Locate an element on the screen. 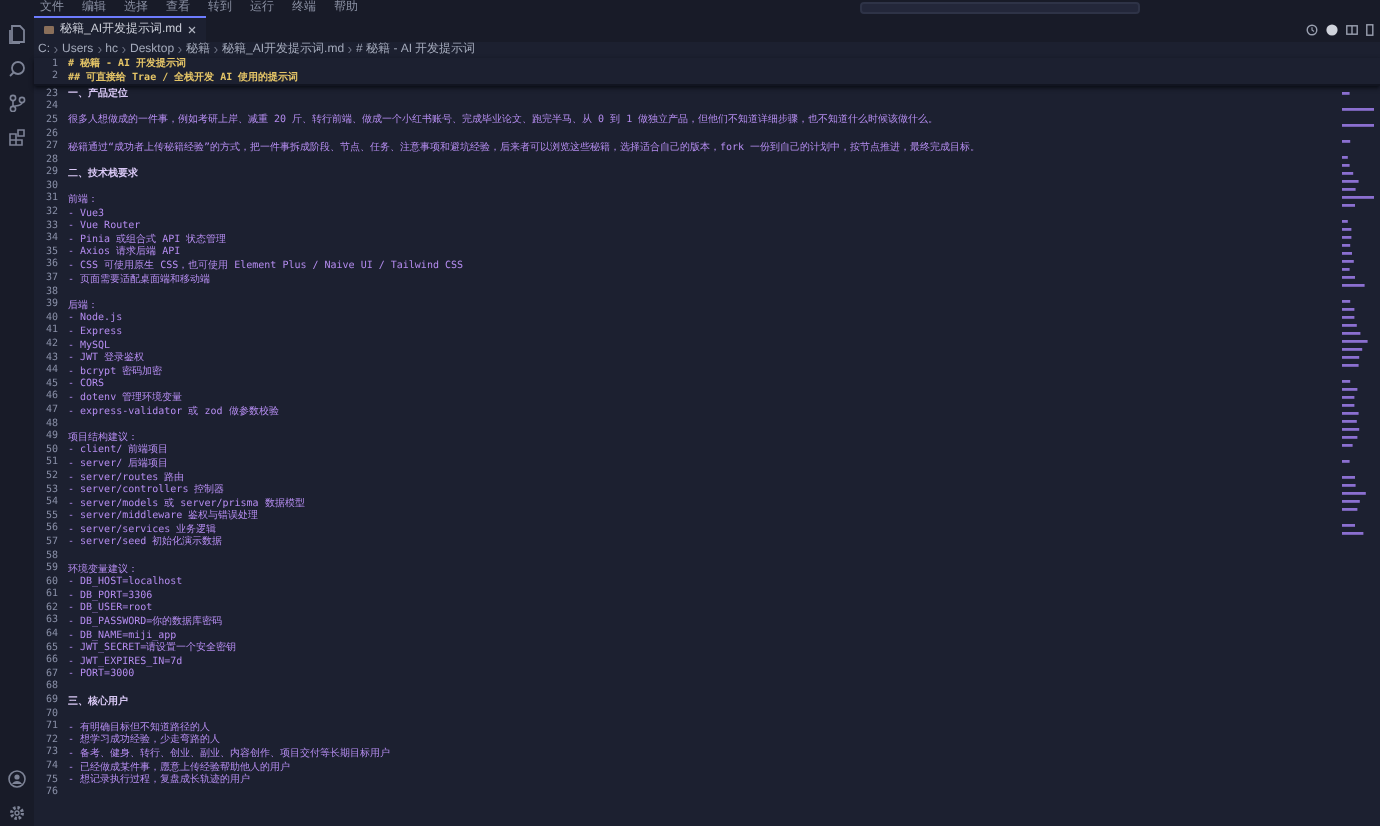 Image resolution: width=1380 pixels, height=826 pixels. markdown-icon is located at coordinates (49, 30).